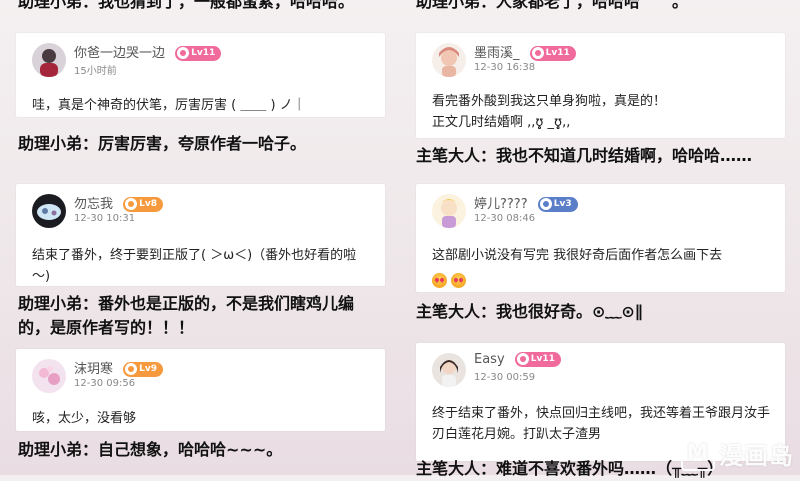 Image resolution: width=800 pixels, height=481 pixels. I want to click on watermark-logo-icon: M, so click(698, 453).